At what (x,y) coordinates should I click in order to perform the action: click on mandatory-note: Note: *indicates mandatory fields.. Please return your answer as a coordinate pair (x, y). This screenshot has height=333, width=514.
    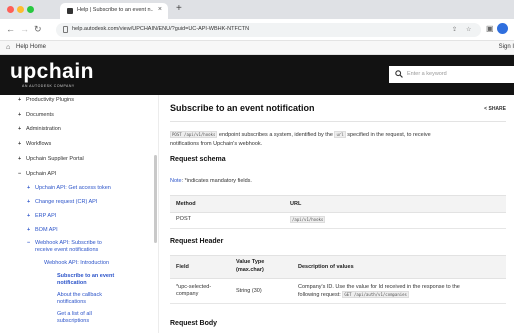
    Looking at the image, I should click on (211, 181).